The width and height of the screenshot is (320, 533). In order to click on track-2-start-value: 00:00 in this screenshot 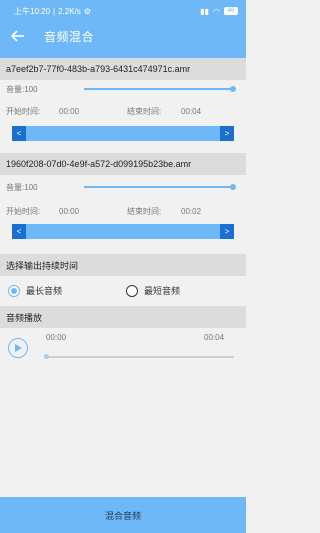, I will do `click(69, 211)`.